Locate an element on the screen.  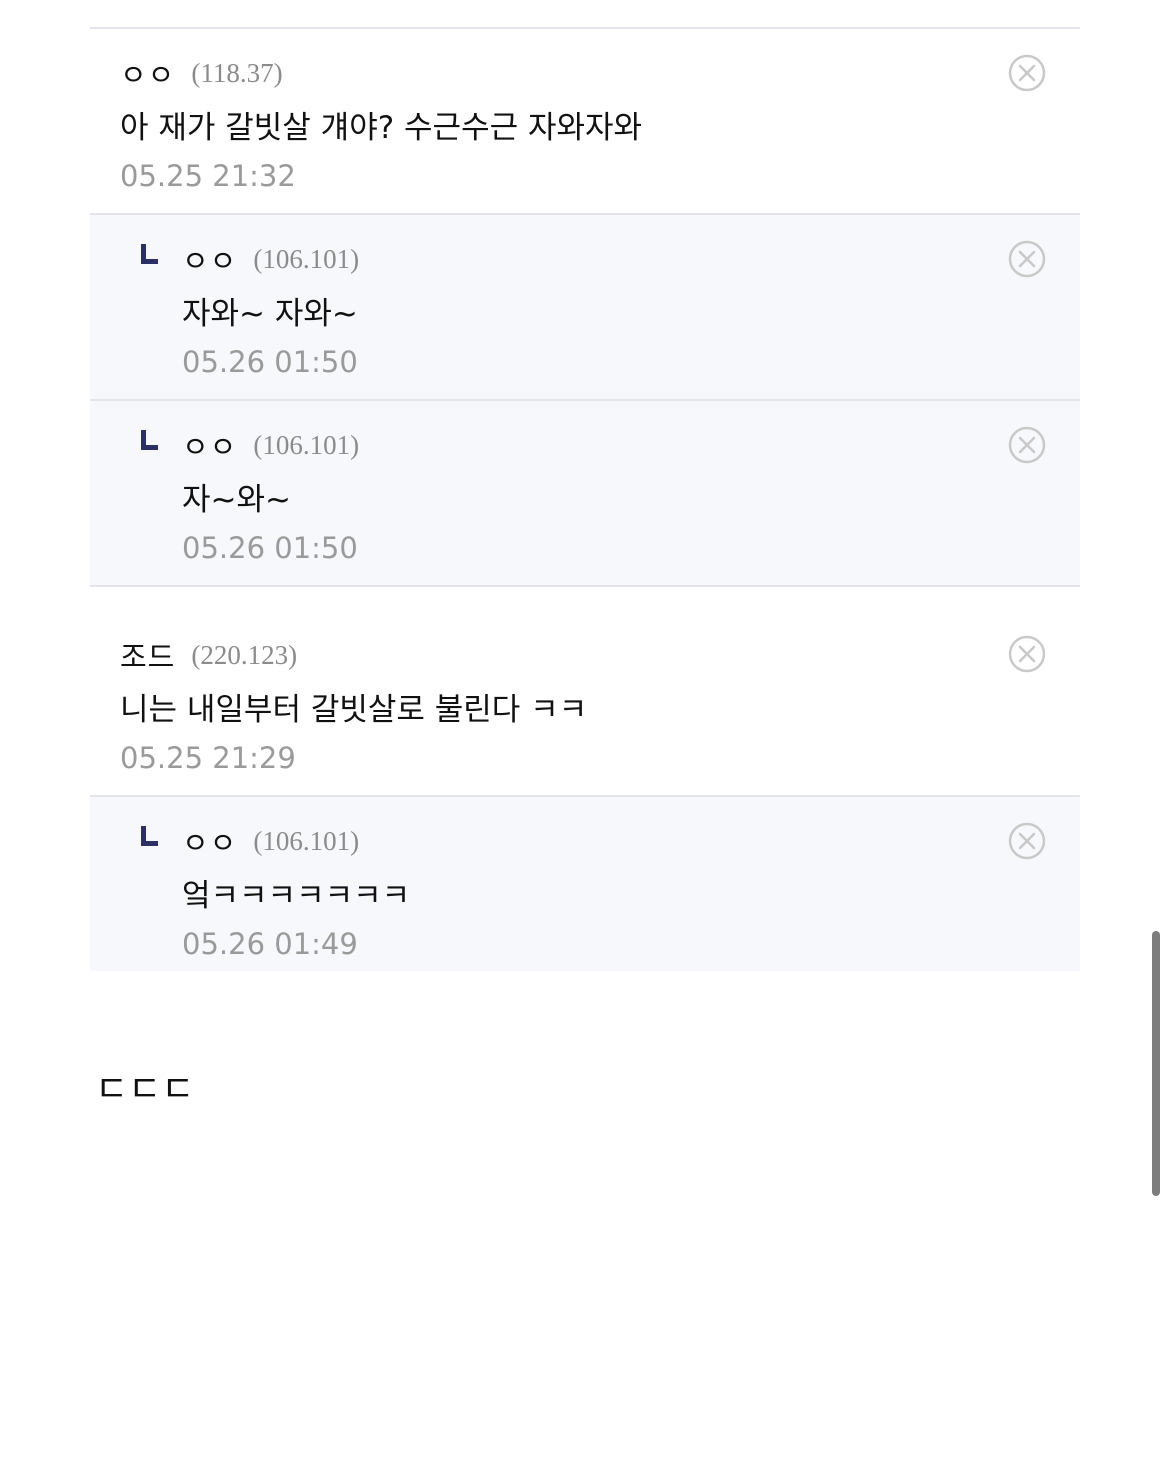
reply-date: 05.26 01:49 is located at coordinates (270, 944).